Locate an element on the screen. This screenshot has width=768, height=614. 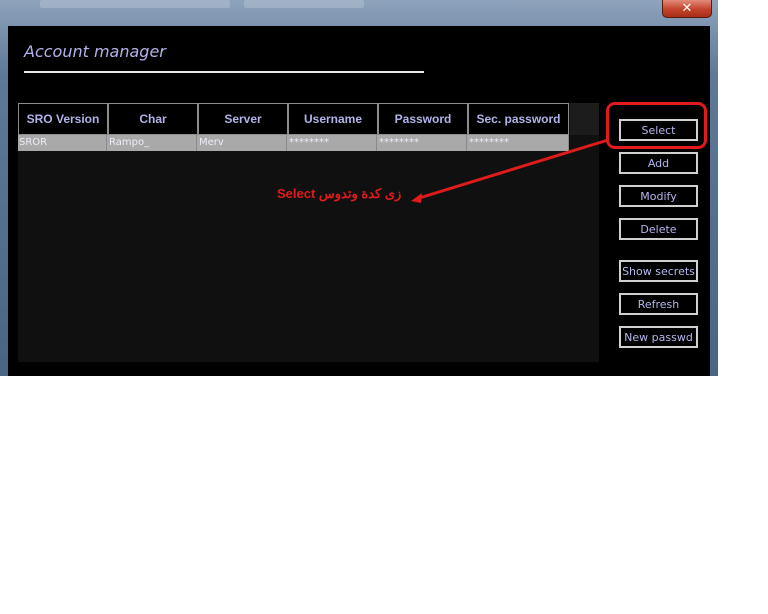
annotation-text: زى كدة وتدوس Select is located at coordinates (339, 193).